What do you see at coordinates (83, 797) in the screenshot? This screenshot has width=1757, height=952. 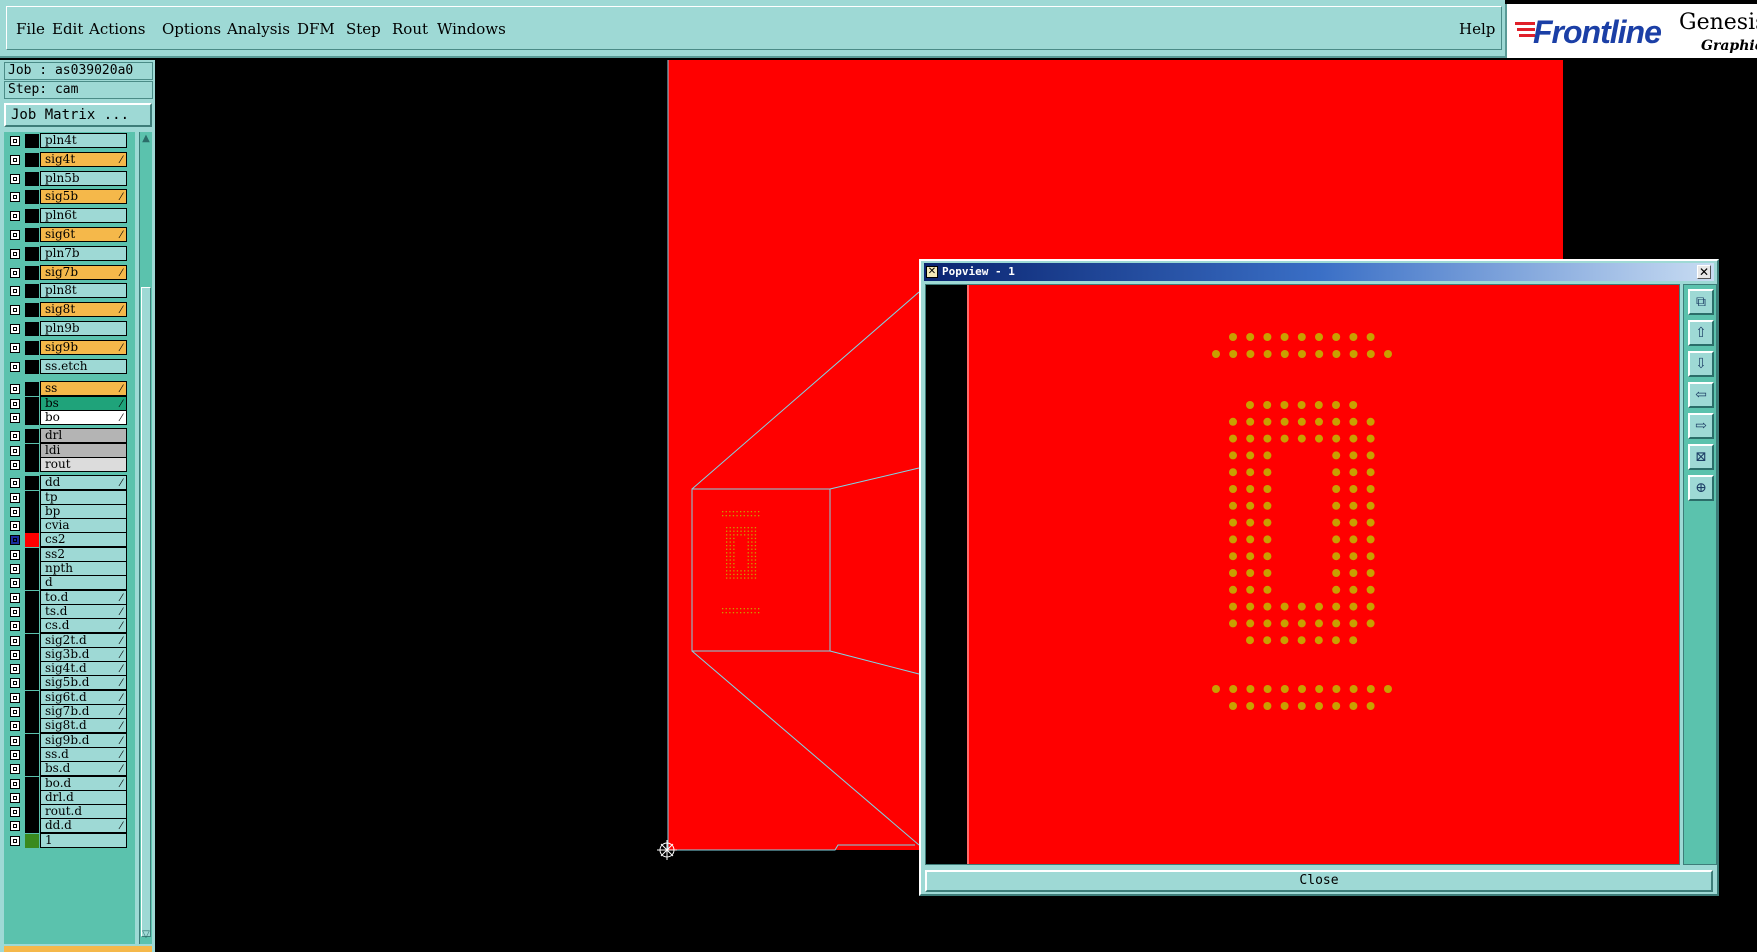 I see `layer-name: drl.d` at bounding box center [83, 797].